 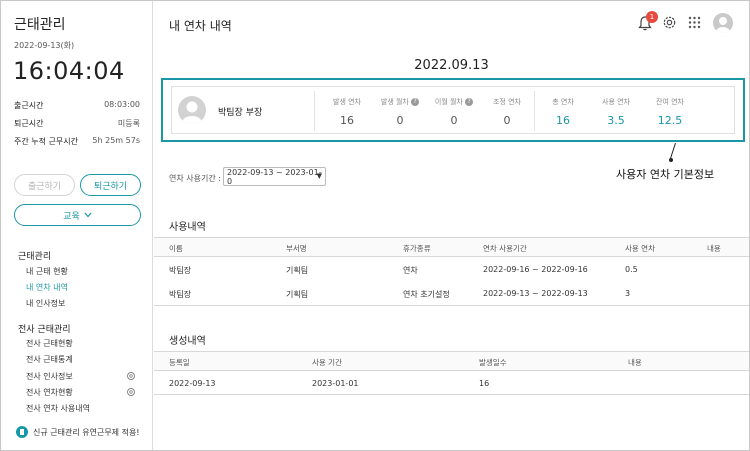 I want to click on promo-text: 신규 근태관리 유연근무제 적용!, so click(x=86, y=432).